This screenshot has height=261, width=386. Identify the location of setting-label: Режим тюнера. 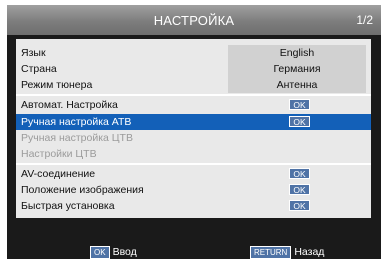
(57, 85).